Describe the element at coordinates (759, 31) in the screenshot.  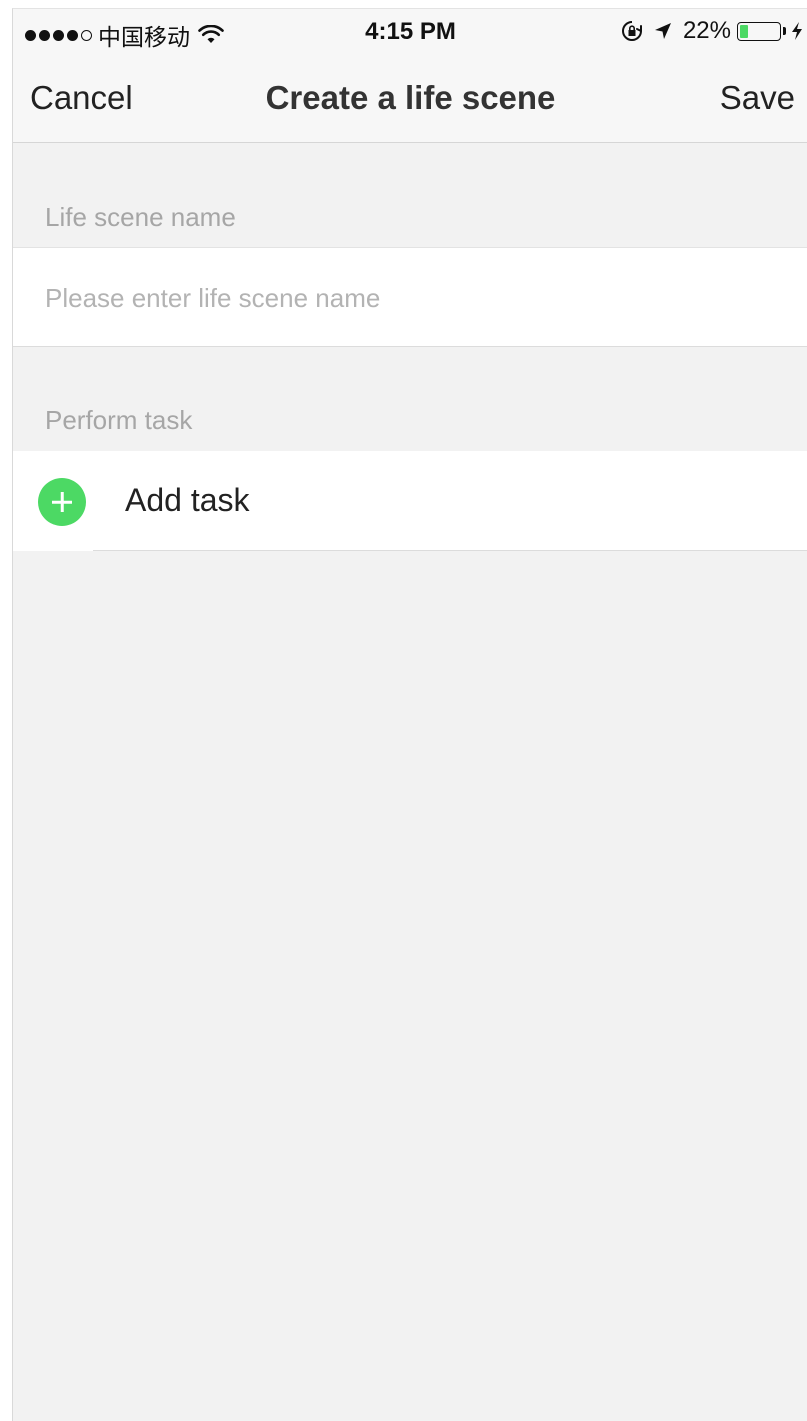
I see `battery-icon` at that location.